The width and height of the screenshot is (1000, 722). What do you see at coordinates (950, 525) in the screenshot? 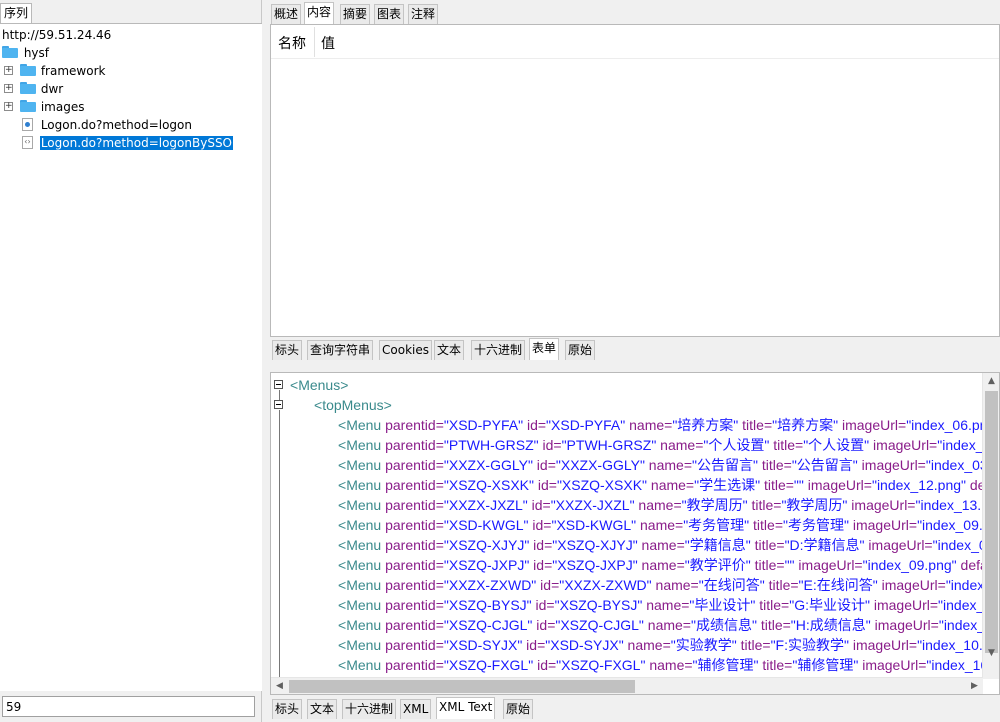
I see `xml-attribute-value: "index_09.p` at bounding box center [950, 525].